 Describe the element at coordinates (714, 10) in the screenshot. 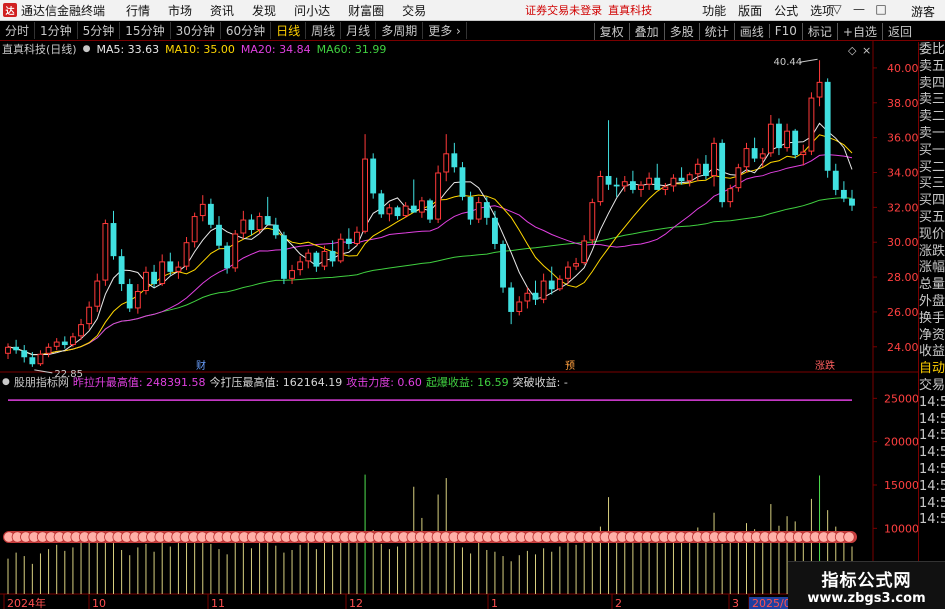

I see `menu-function: 功能` at that location.